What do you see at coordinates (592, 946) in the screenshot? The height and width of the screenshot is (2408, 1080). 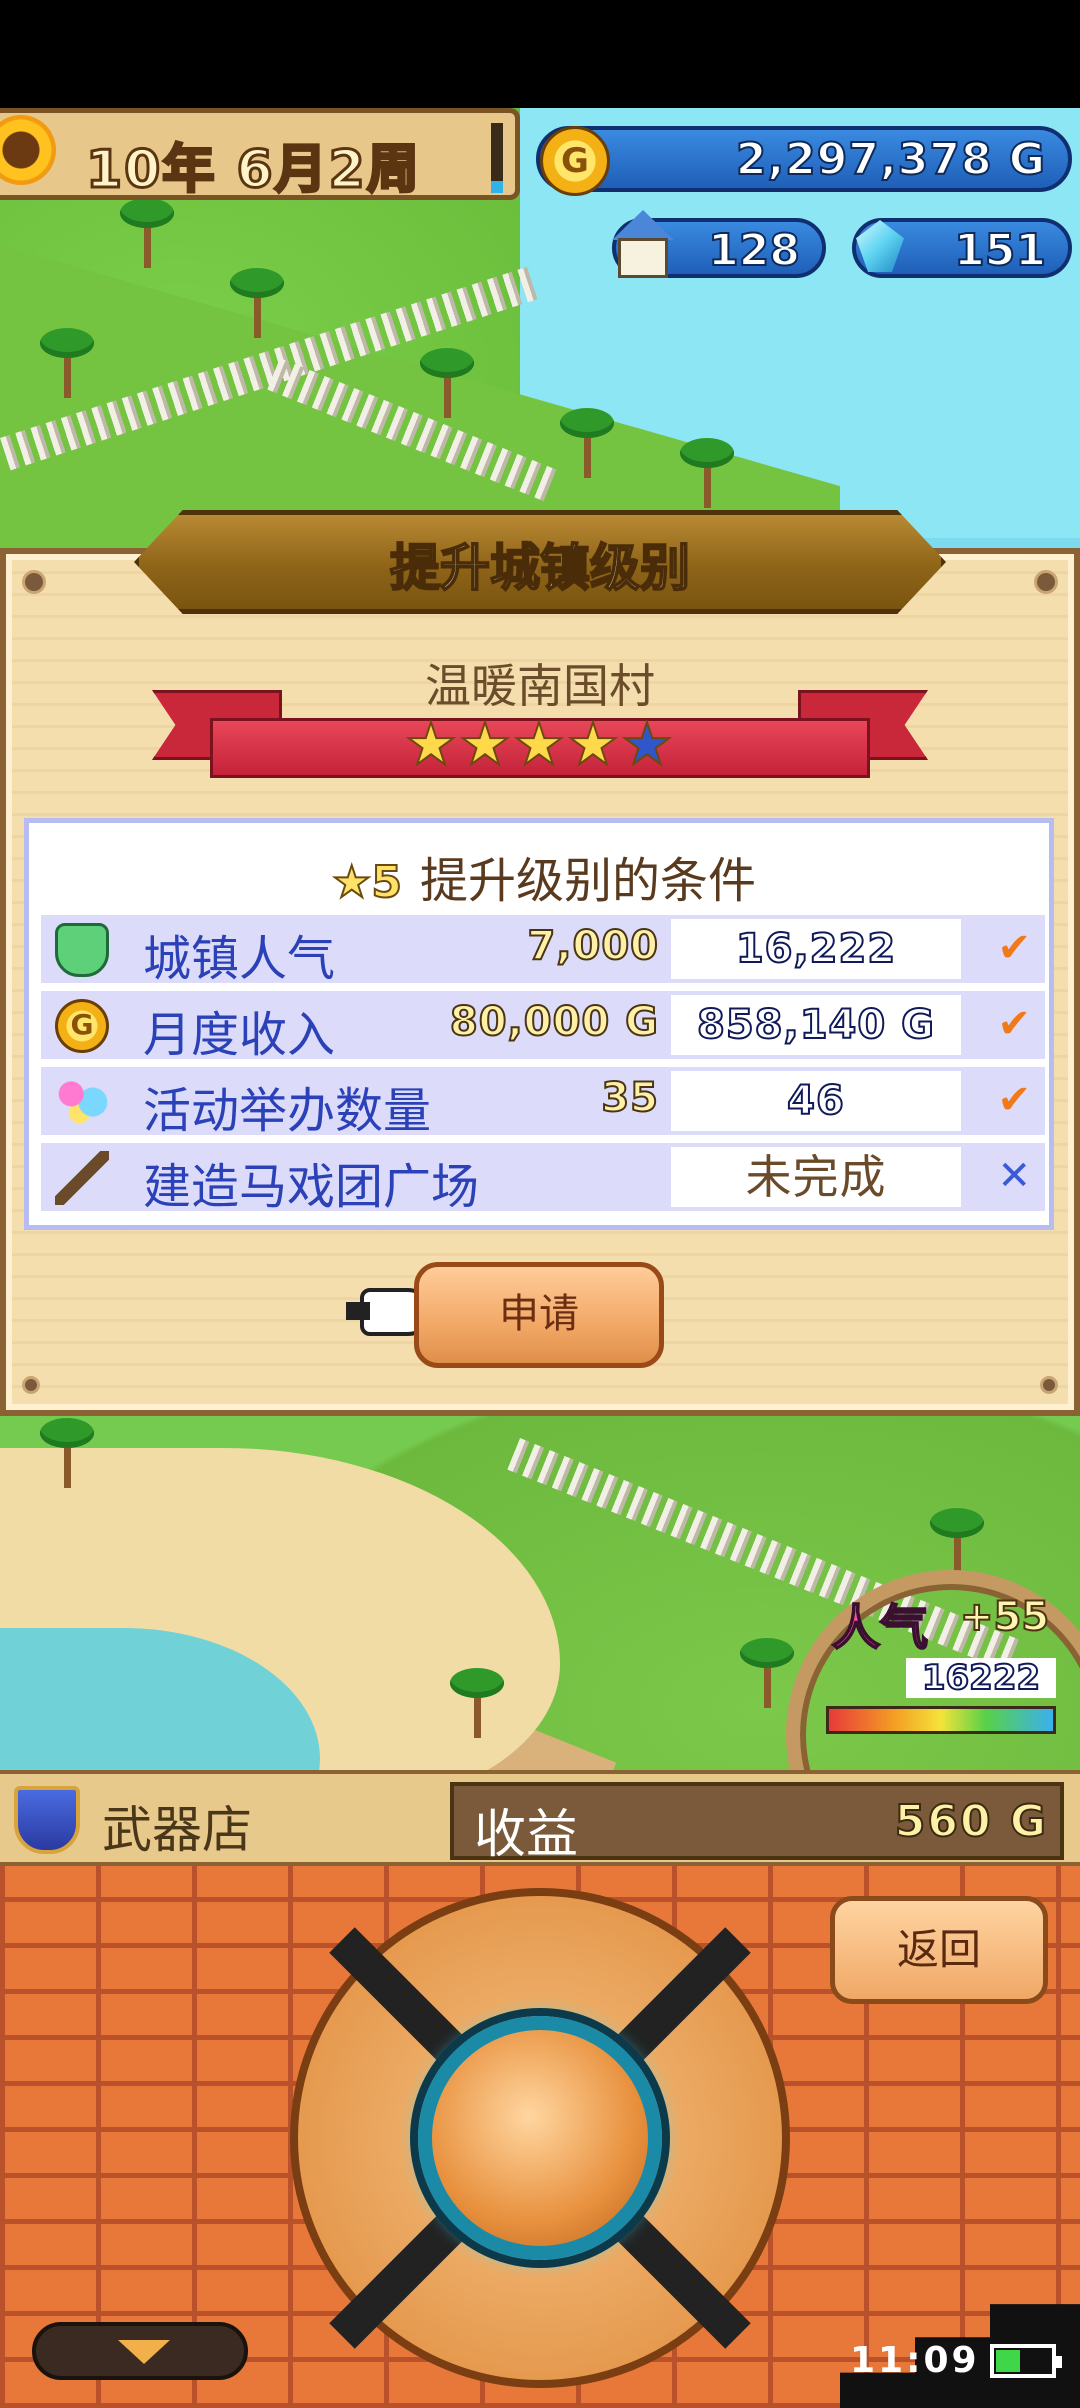 I see `condition-required: 7,000` at bounding box center [592, 946].